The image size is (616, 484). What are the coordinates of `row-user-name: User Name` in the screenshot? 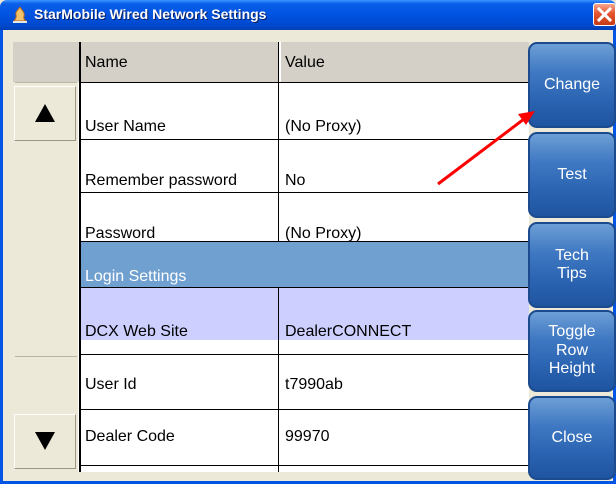 It's located at (125, 127).